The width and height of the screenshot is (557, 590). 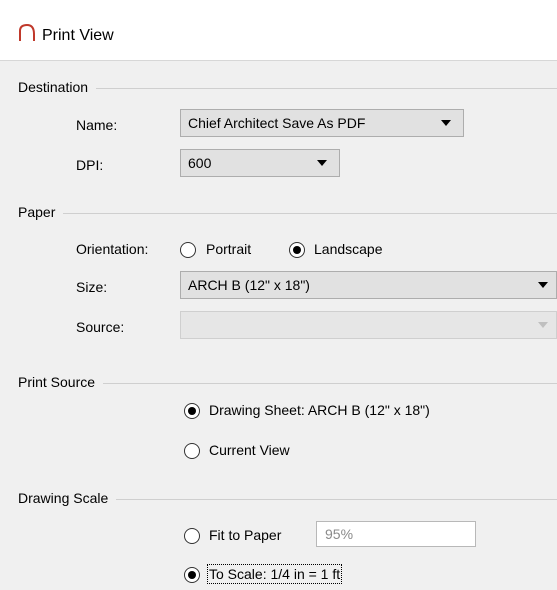 I want to click on portrait-label: Portrait, so click(x=228, y=249).